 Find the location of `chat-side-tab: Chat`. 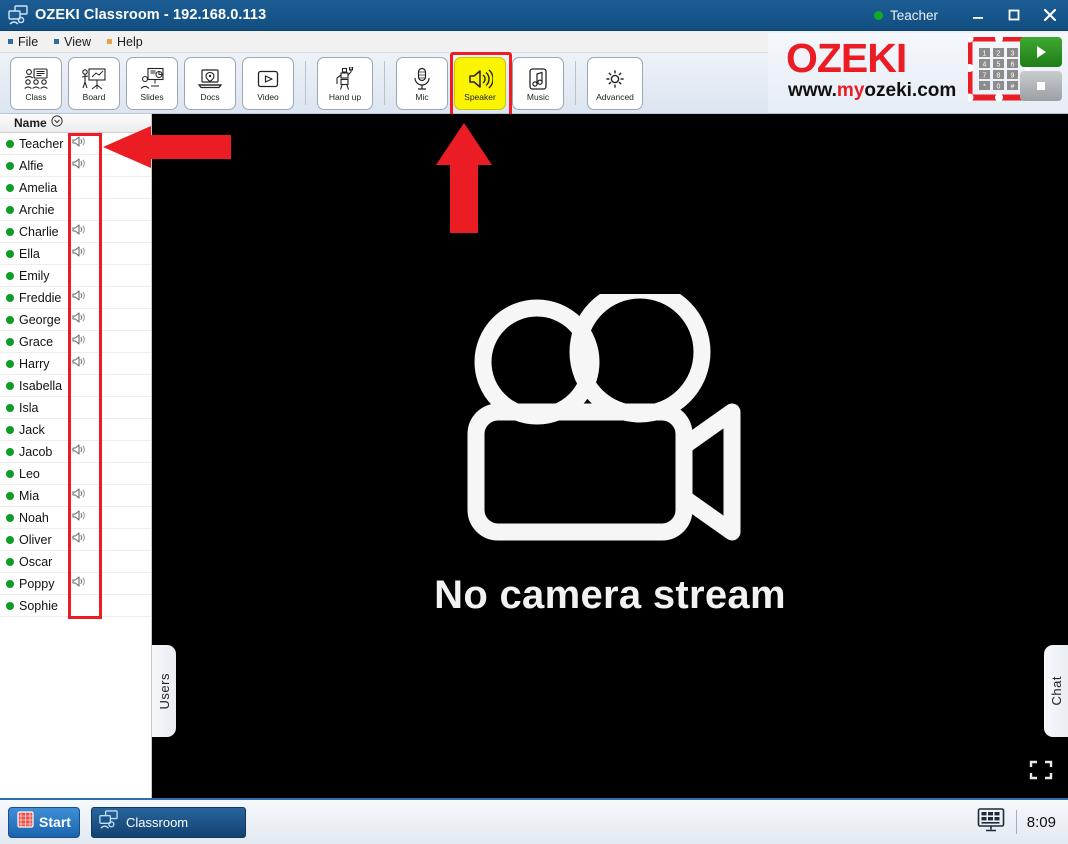

chat-side-tab: Chat is located at coordinates (1056, 691).